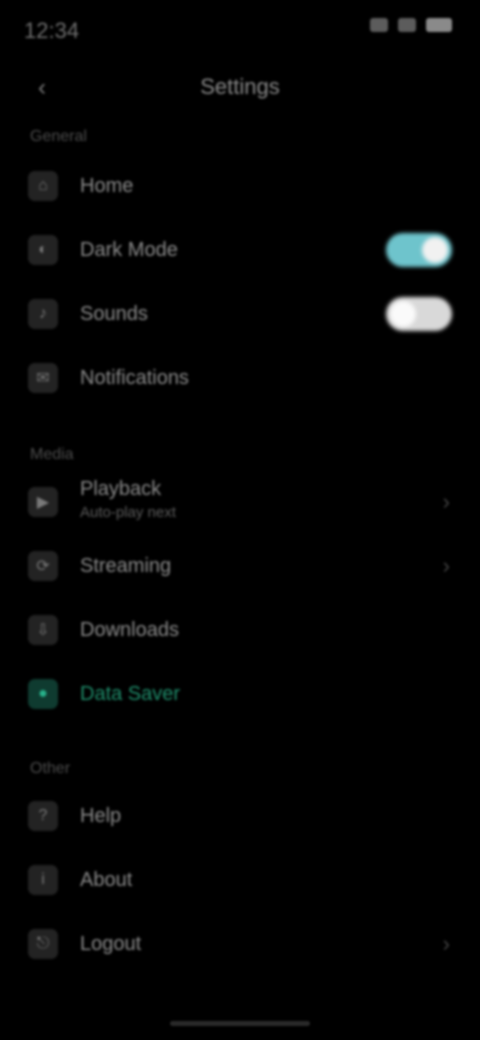  What do you see at coordinates (129, 249) in the screenshot?
I see `row-label: Dark Mode` at bounding box center [129, 249].